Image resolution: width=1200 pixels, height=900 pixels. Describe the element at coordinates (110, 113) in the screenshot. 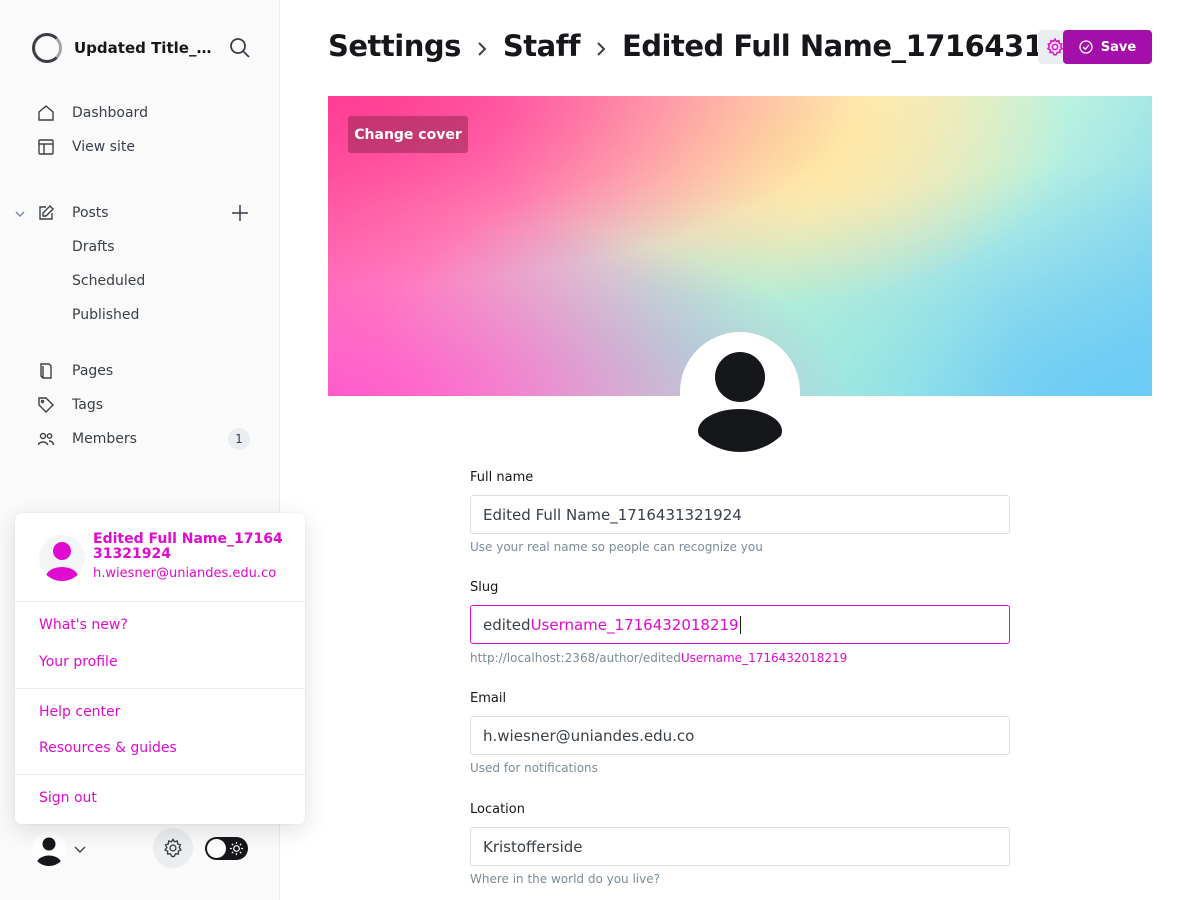

I see `sidebar-item-label: Dashboard` at that location.